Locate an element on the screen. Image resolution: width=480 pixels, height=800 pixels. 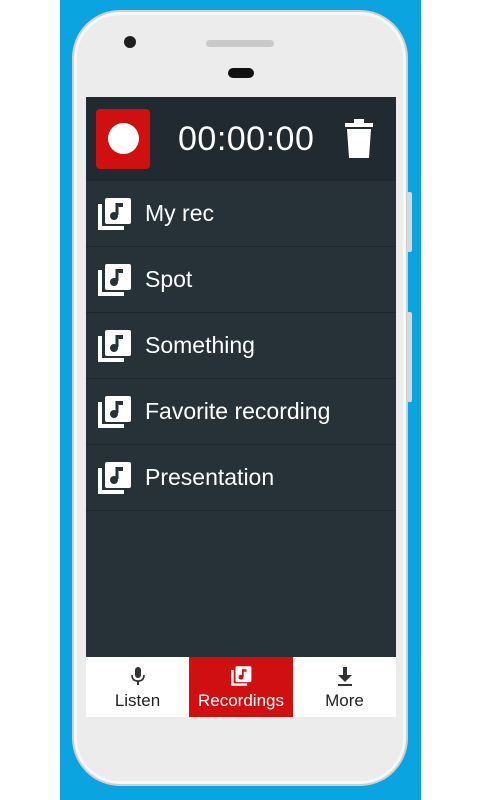
list-item: Presentation is located at coordinates (241, 478).